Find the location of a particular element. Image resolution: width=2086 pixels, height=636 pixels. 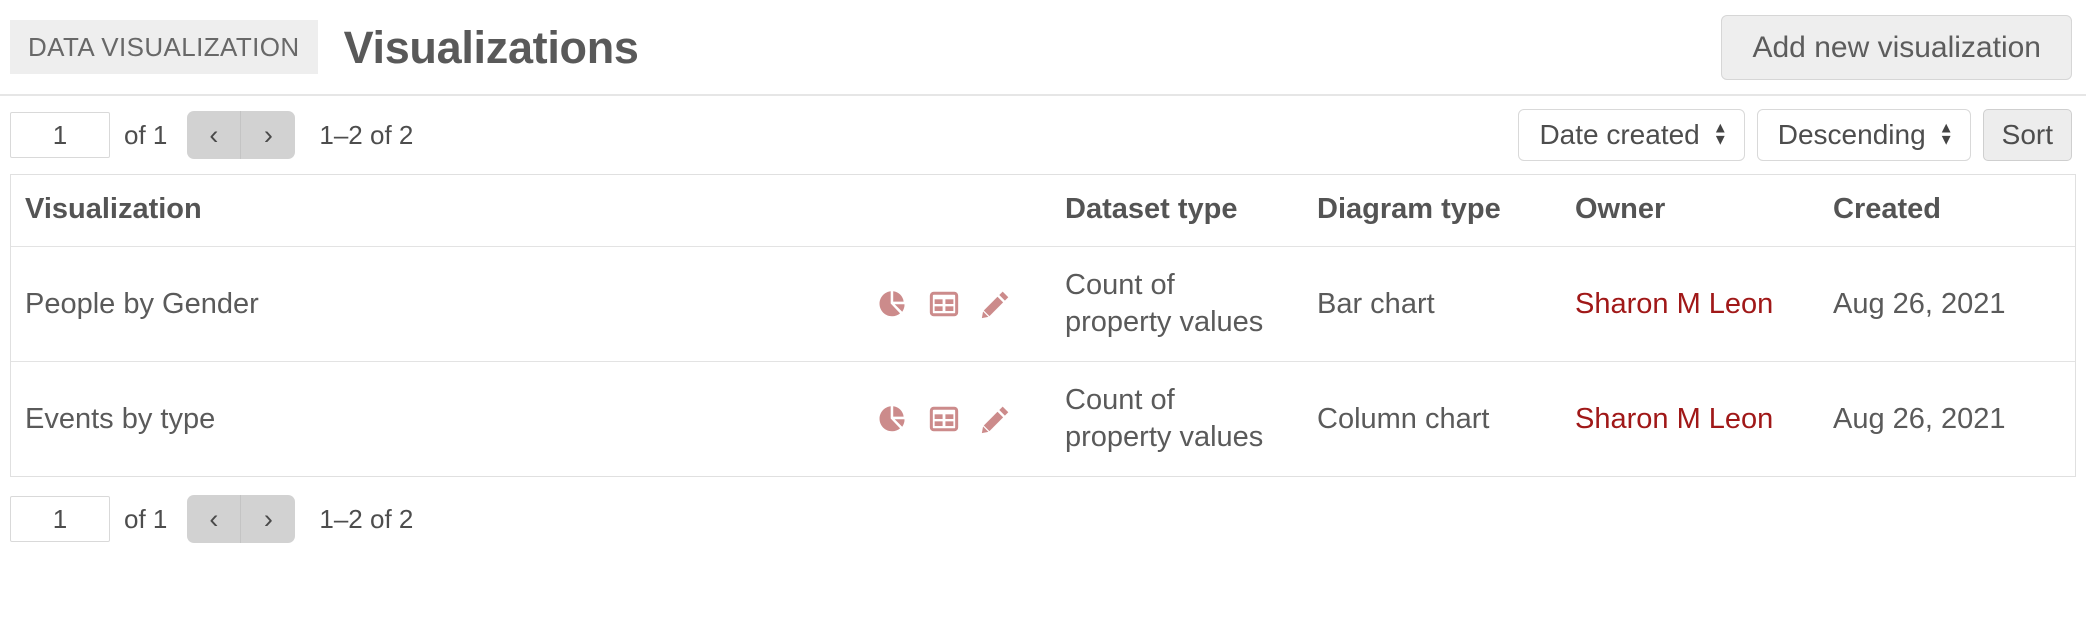

pager-group-top: ‹ › is located at coordinates (241, 135).